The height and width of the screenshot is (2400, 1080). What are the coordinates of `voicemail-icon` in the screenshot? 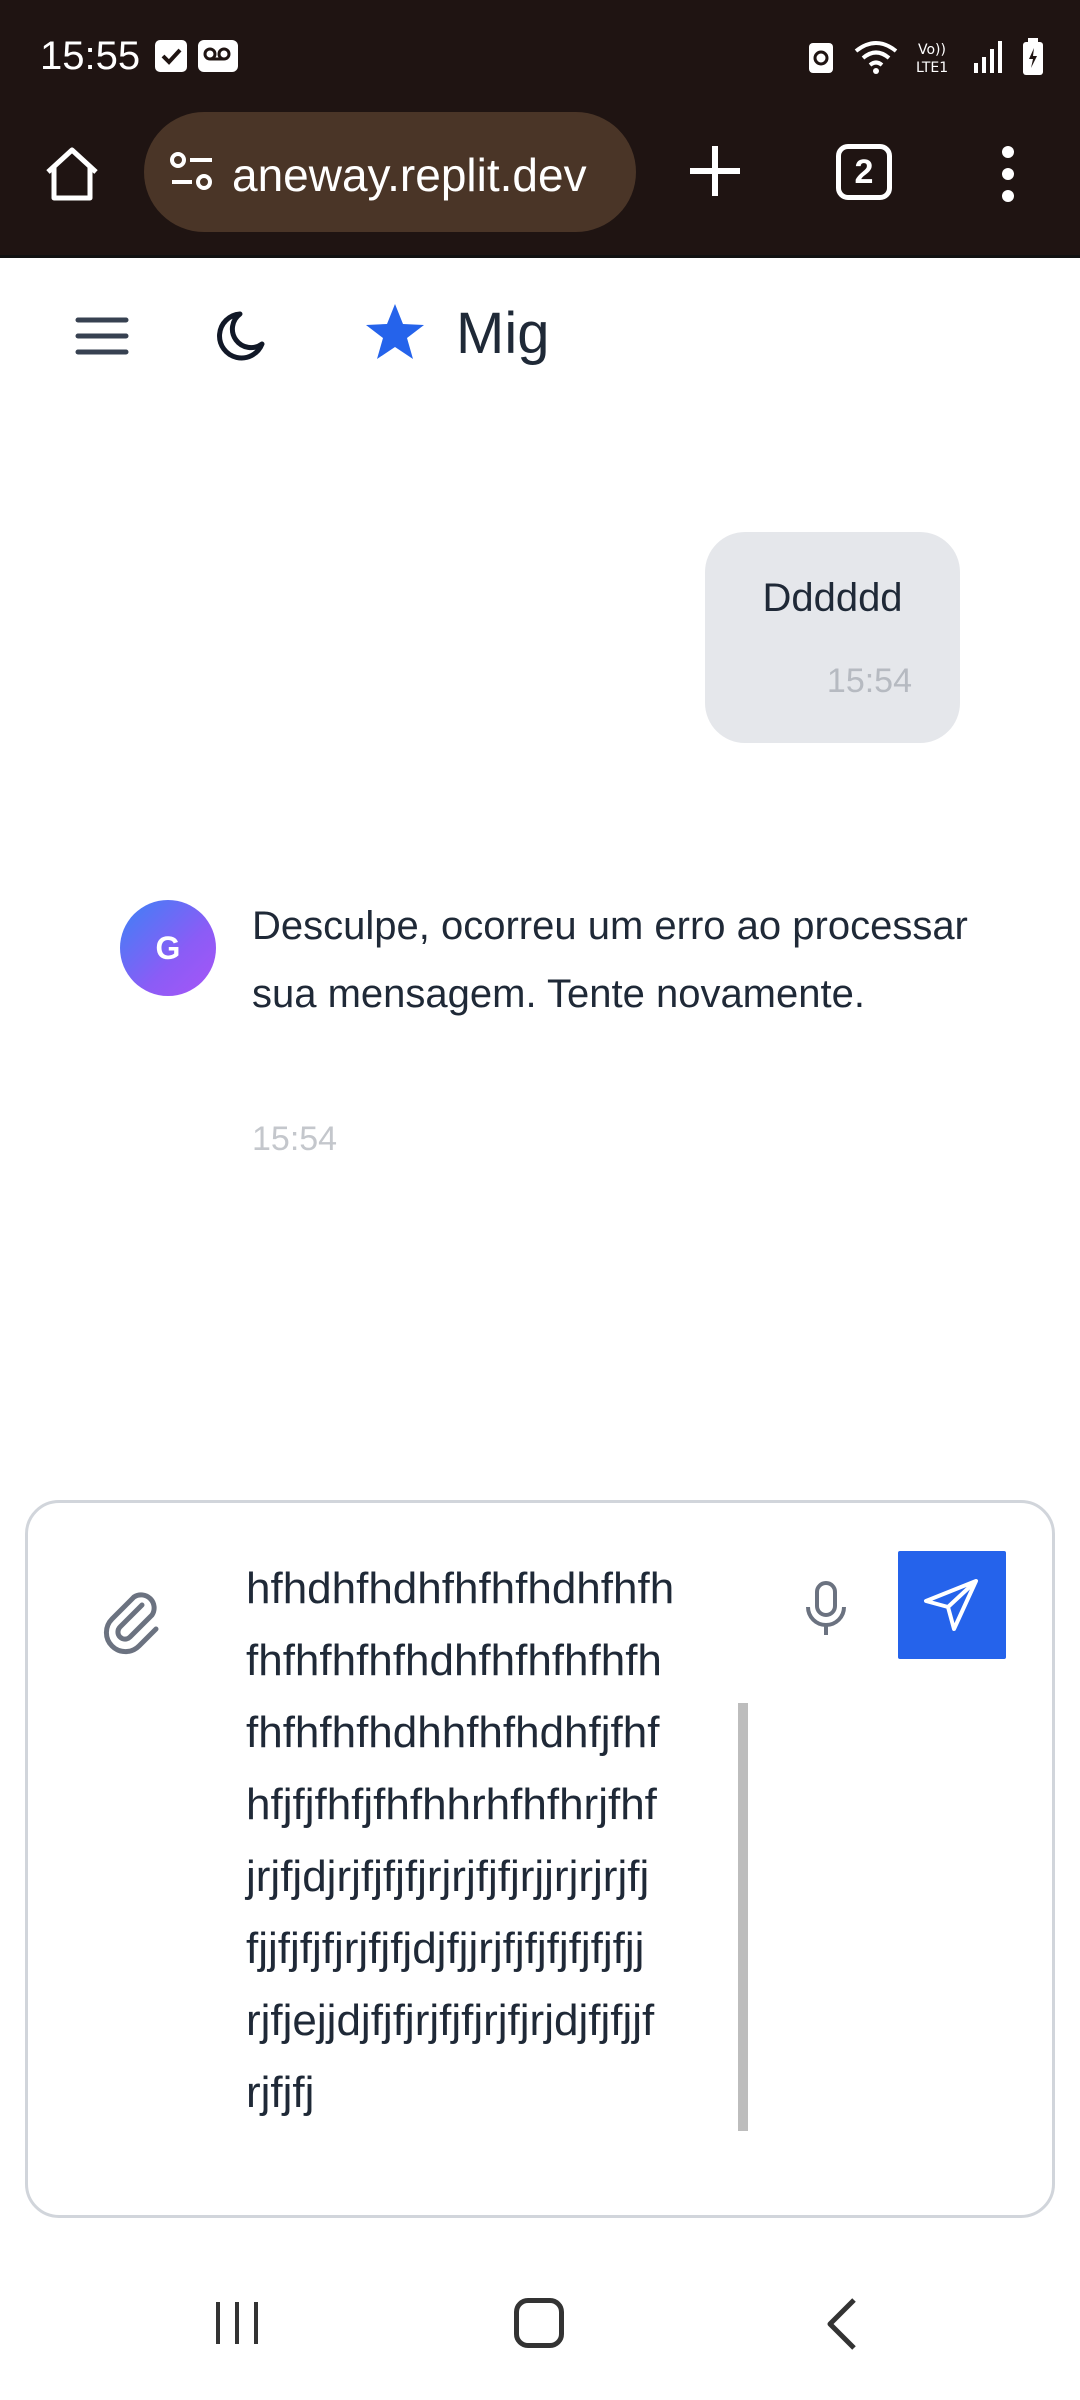 It's located at (218, 56).